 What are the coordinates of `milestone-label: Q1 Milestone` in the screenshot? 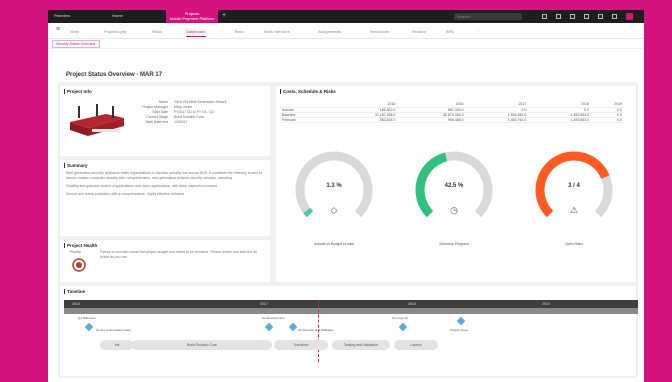 It's located at (87, 318).